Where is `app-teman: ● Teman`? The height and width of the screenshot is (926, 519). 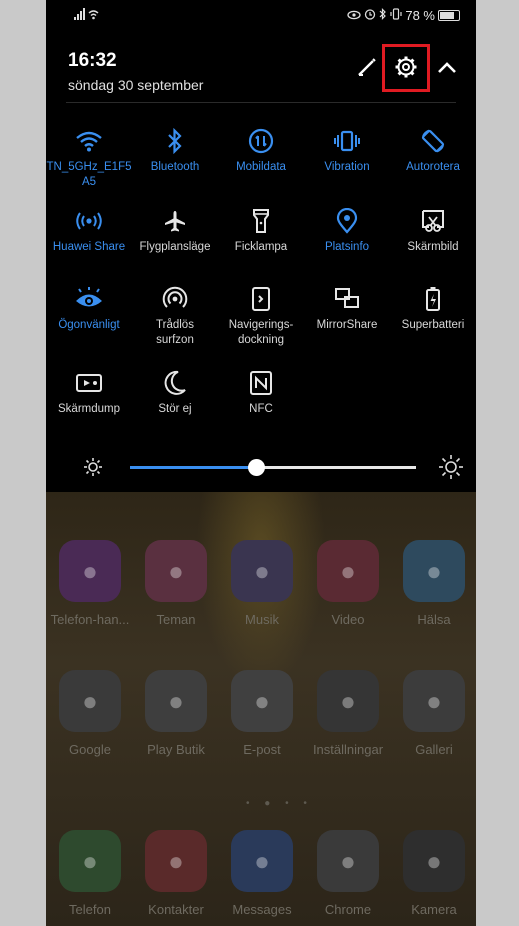 app-teman: ● Teman is located at coordinates (176, 583).